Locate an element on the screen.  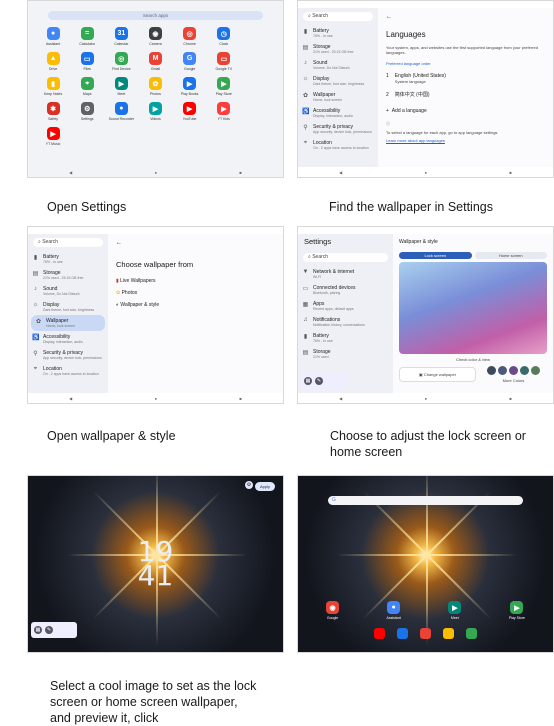
learn-more-link: Learn more about app languages is located at coordinates (465, 140).